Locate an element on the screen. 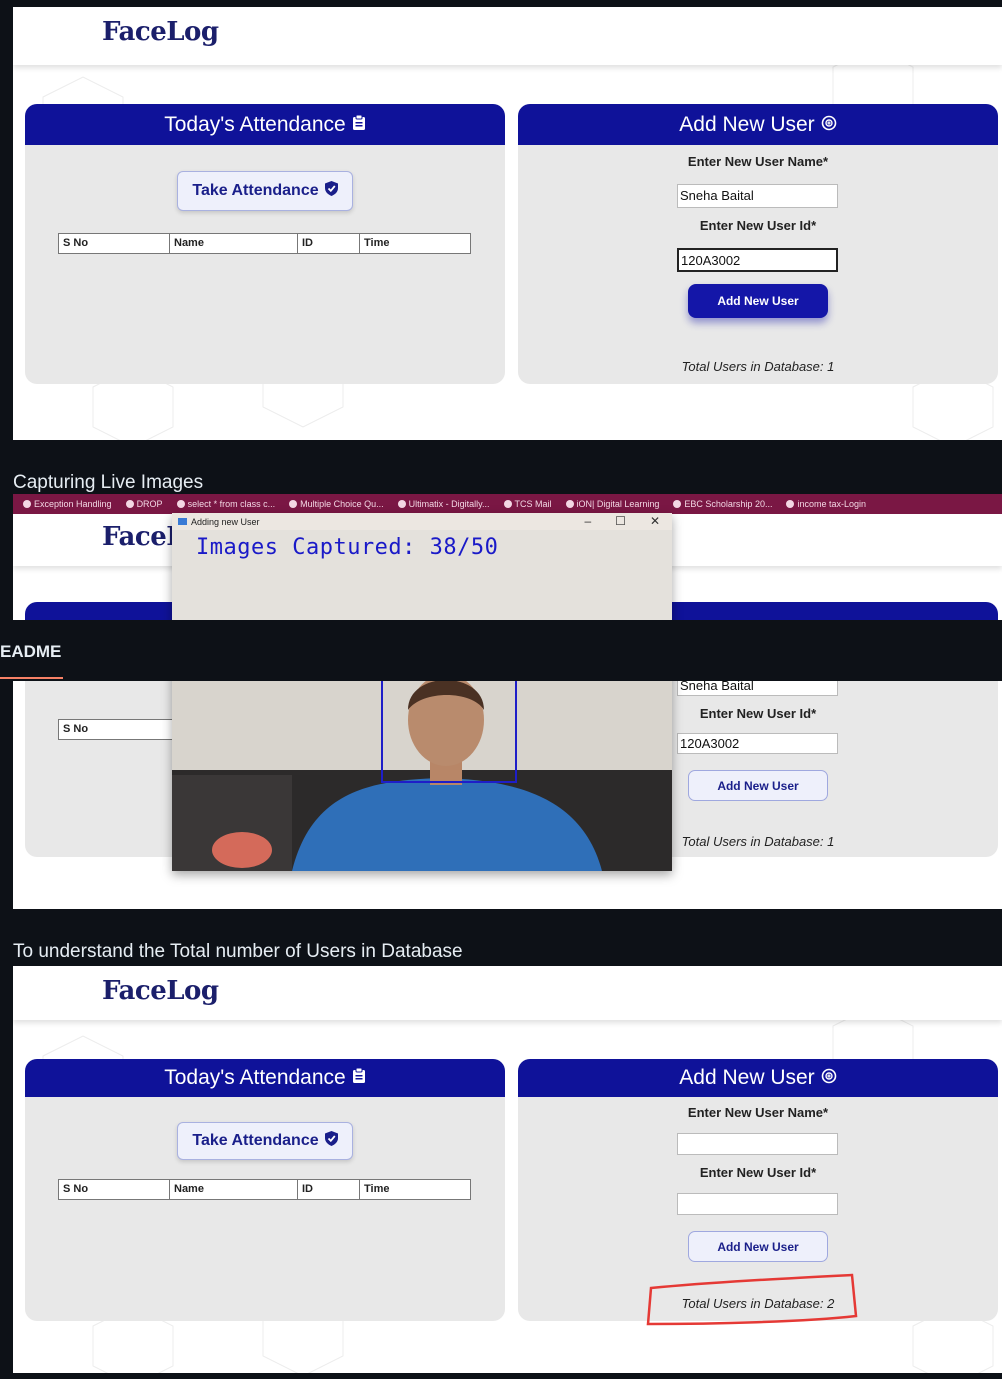 Image resolution: width=1002 pixels, height=1379 pixels. user-id-input is located at coordinates (757, 1204).